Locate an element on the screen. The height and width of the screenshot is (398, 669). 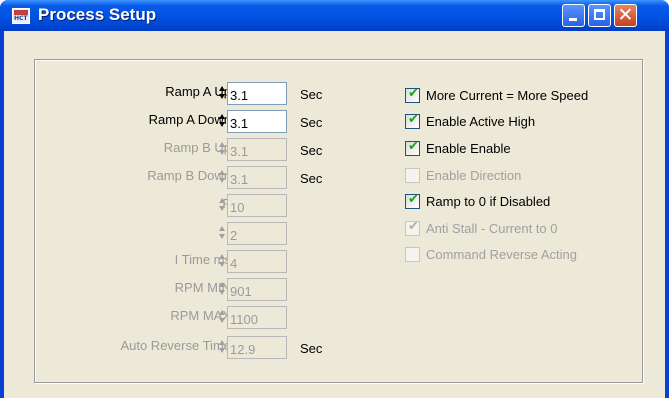
maximize-button is located at coordinates (599, 15).